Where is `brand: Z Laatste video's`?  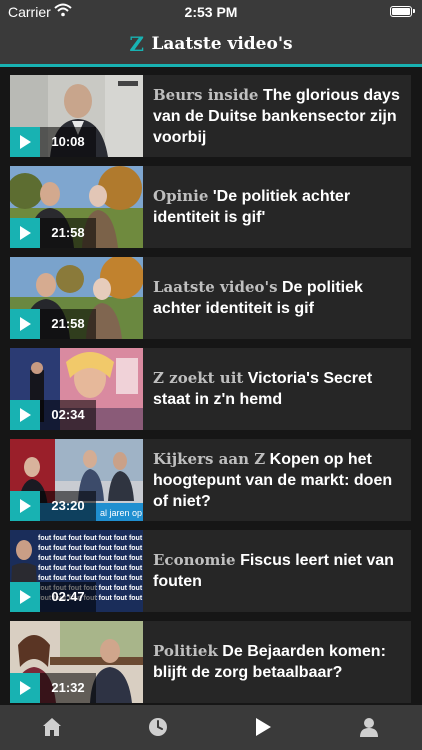
brand: Z Laatste video's is located at coordinates (211, 44).